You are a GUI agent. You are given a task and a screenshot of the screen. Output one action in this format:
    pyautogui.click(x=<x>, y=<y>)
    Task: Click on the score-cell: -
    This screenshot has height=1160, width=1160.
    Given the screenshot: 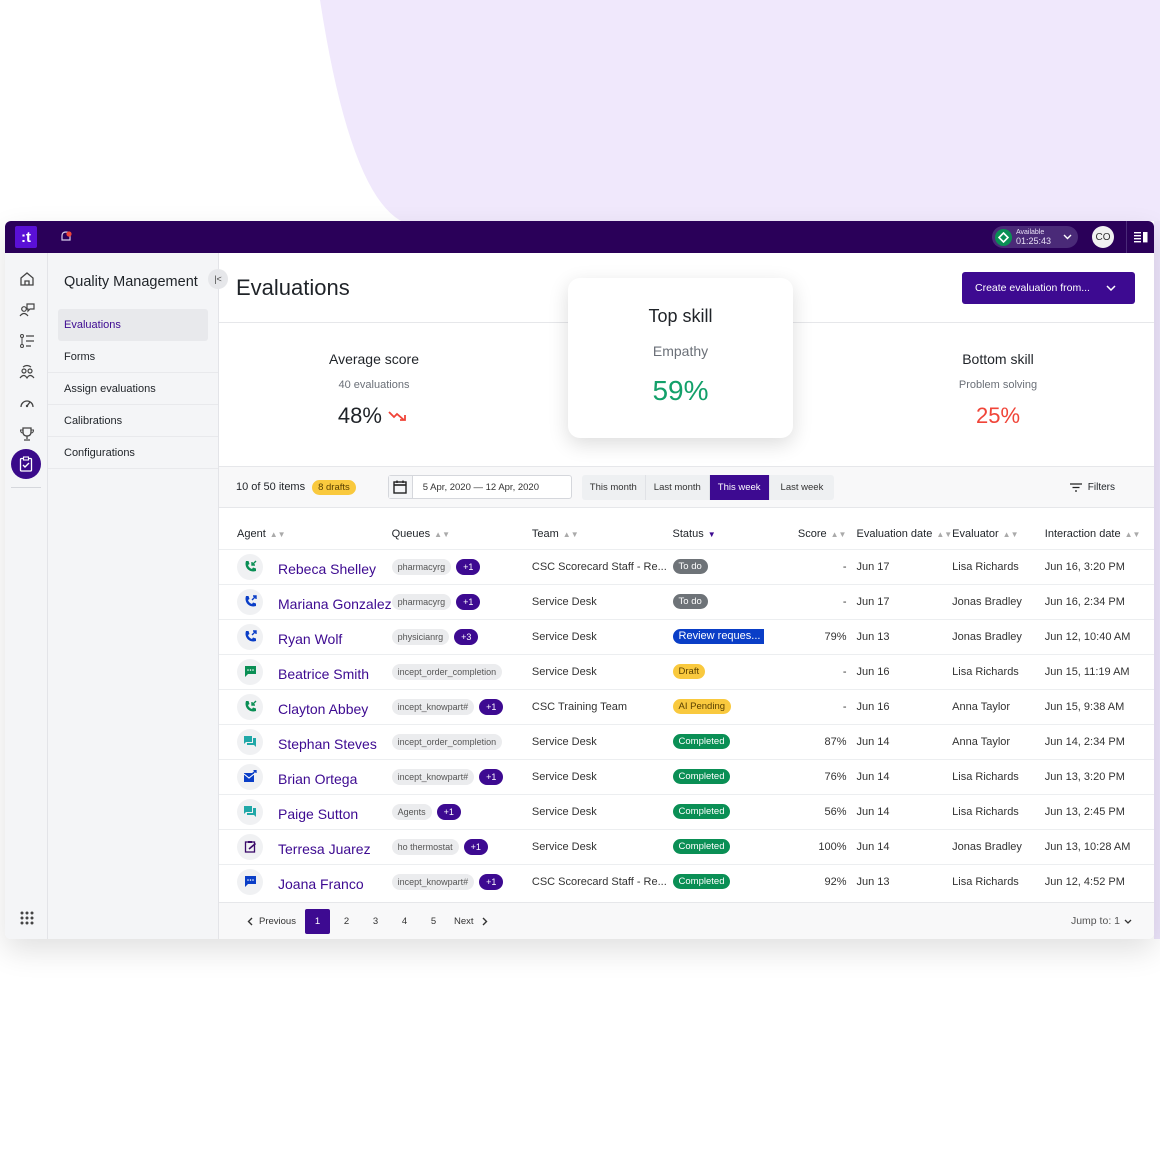 What is the action you would take?
    pyautogui.click(x=822, y=671)
    